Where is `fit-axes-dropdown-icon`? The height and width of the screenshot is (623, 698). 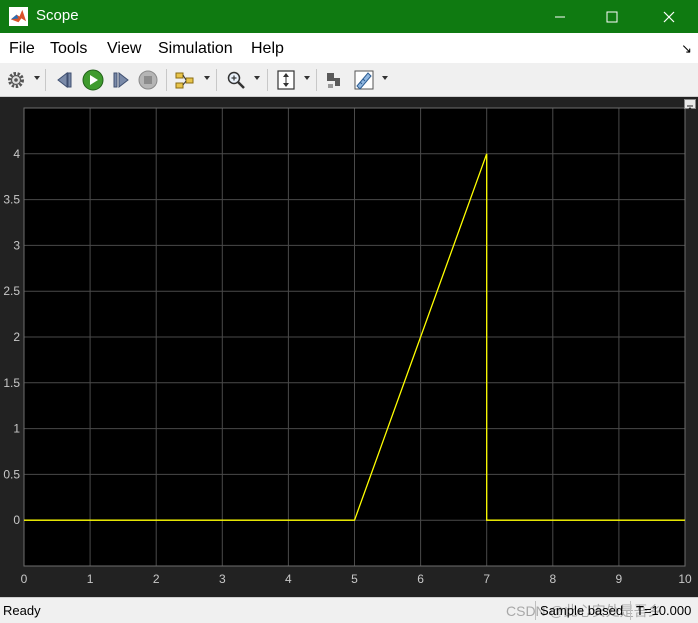 fit-axes-dropdown-icon is located at coordinates (307, 78).